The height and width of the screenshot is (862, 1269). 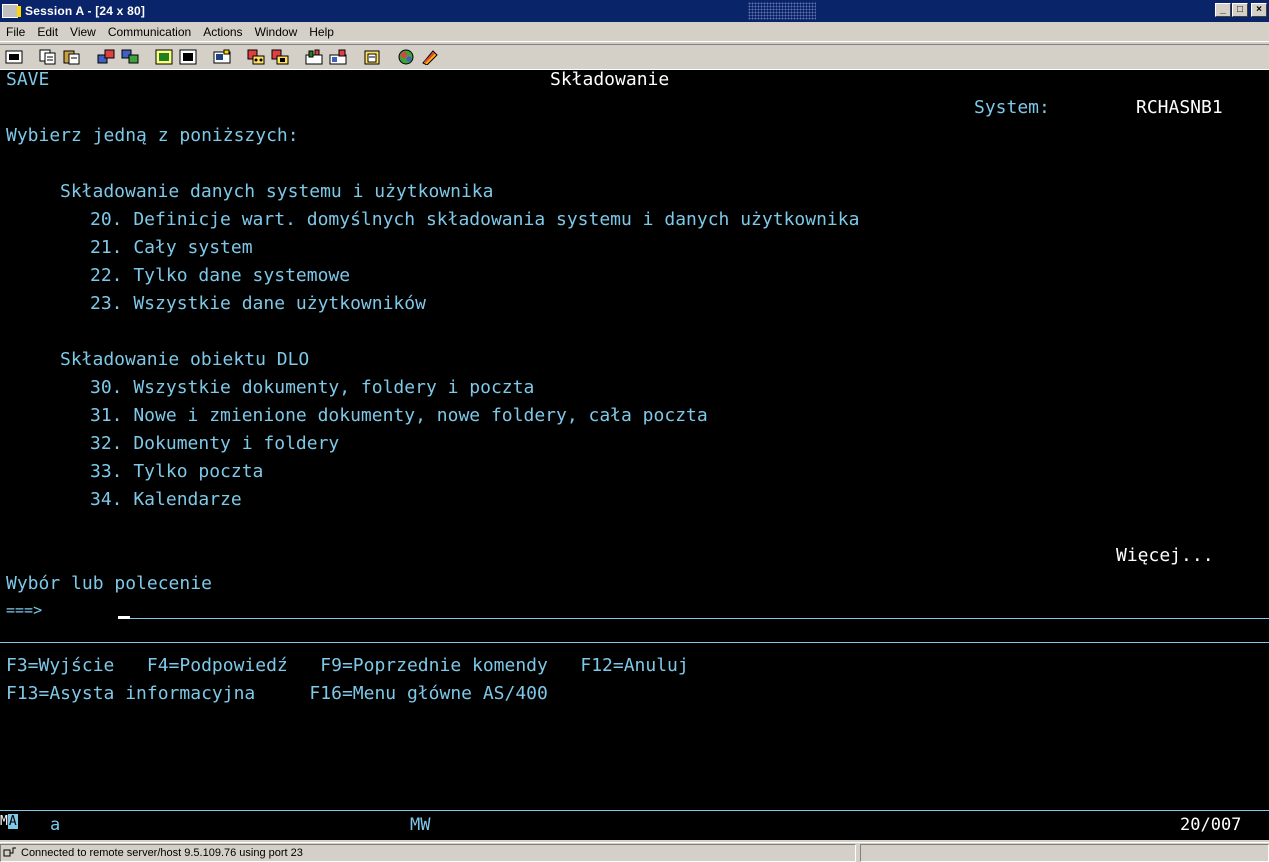 I want to click on toolbar, so click(x=634, y=57).